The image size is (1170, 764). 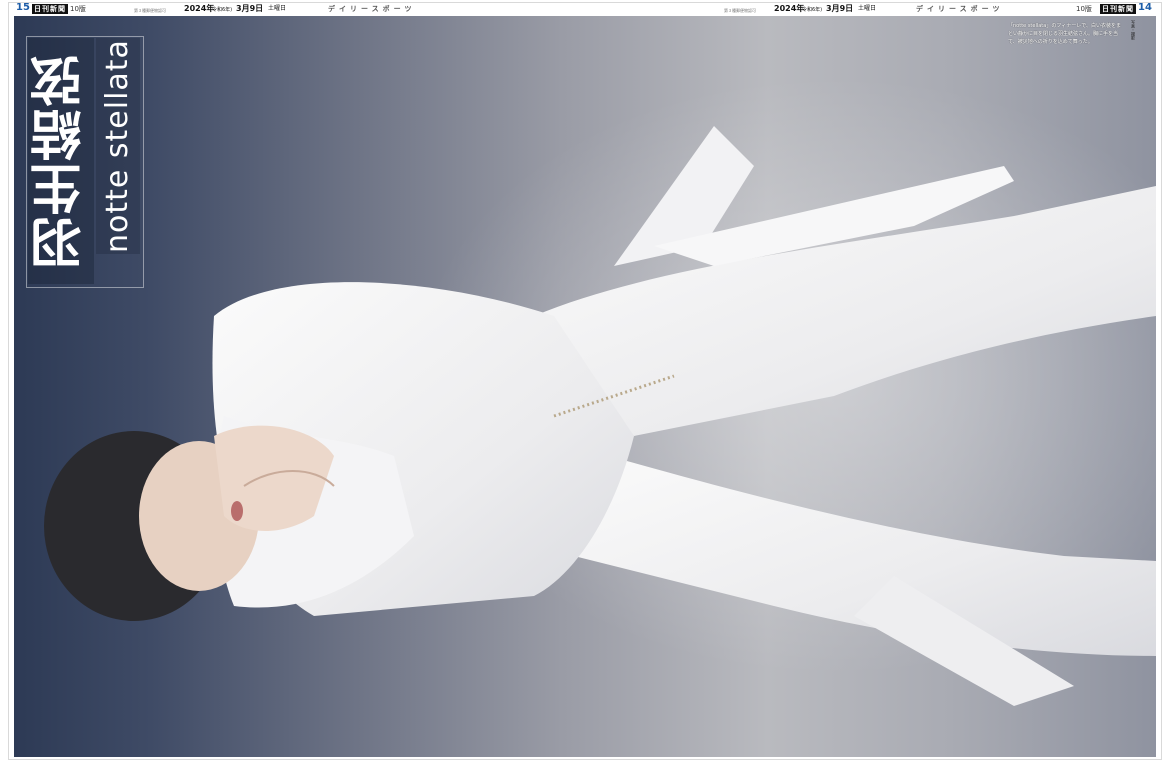 I want to click on title-japanese: 羽生結弦, so click(x=60, y=161).